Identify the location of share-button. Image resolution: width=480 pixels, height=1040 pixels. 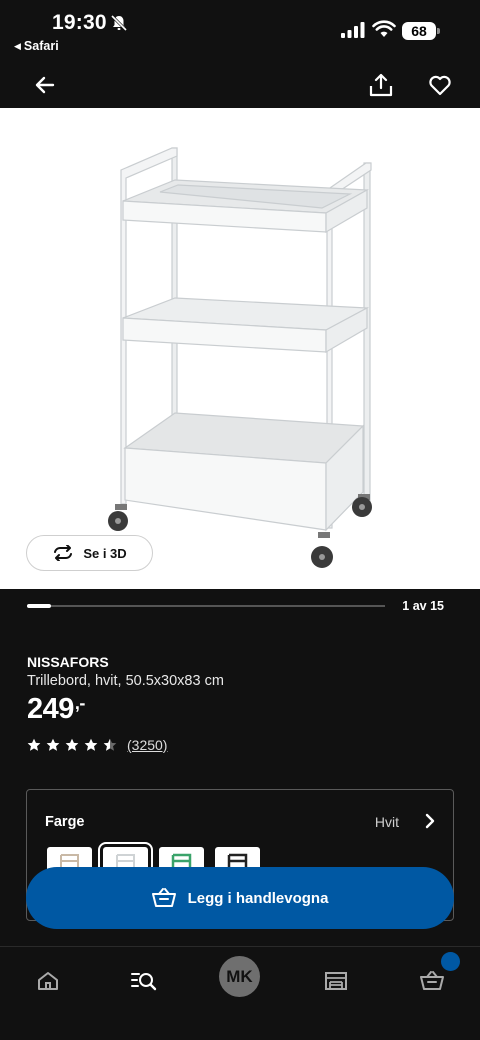
(381, 85).